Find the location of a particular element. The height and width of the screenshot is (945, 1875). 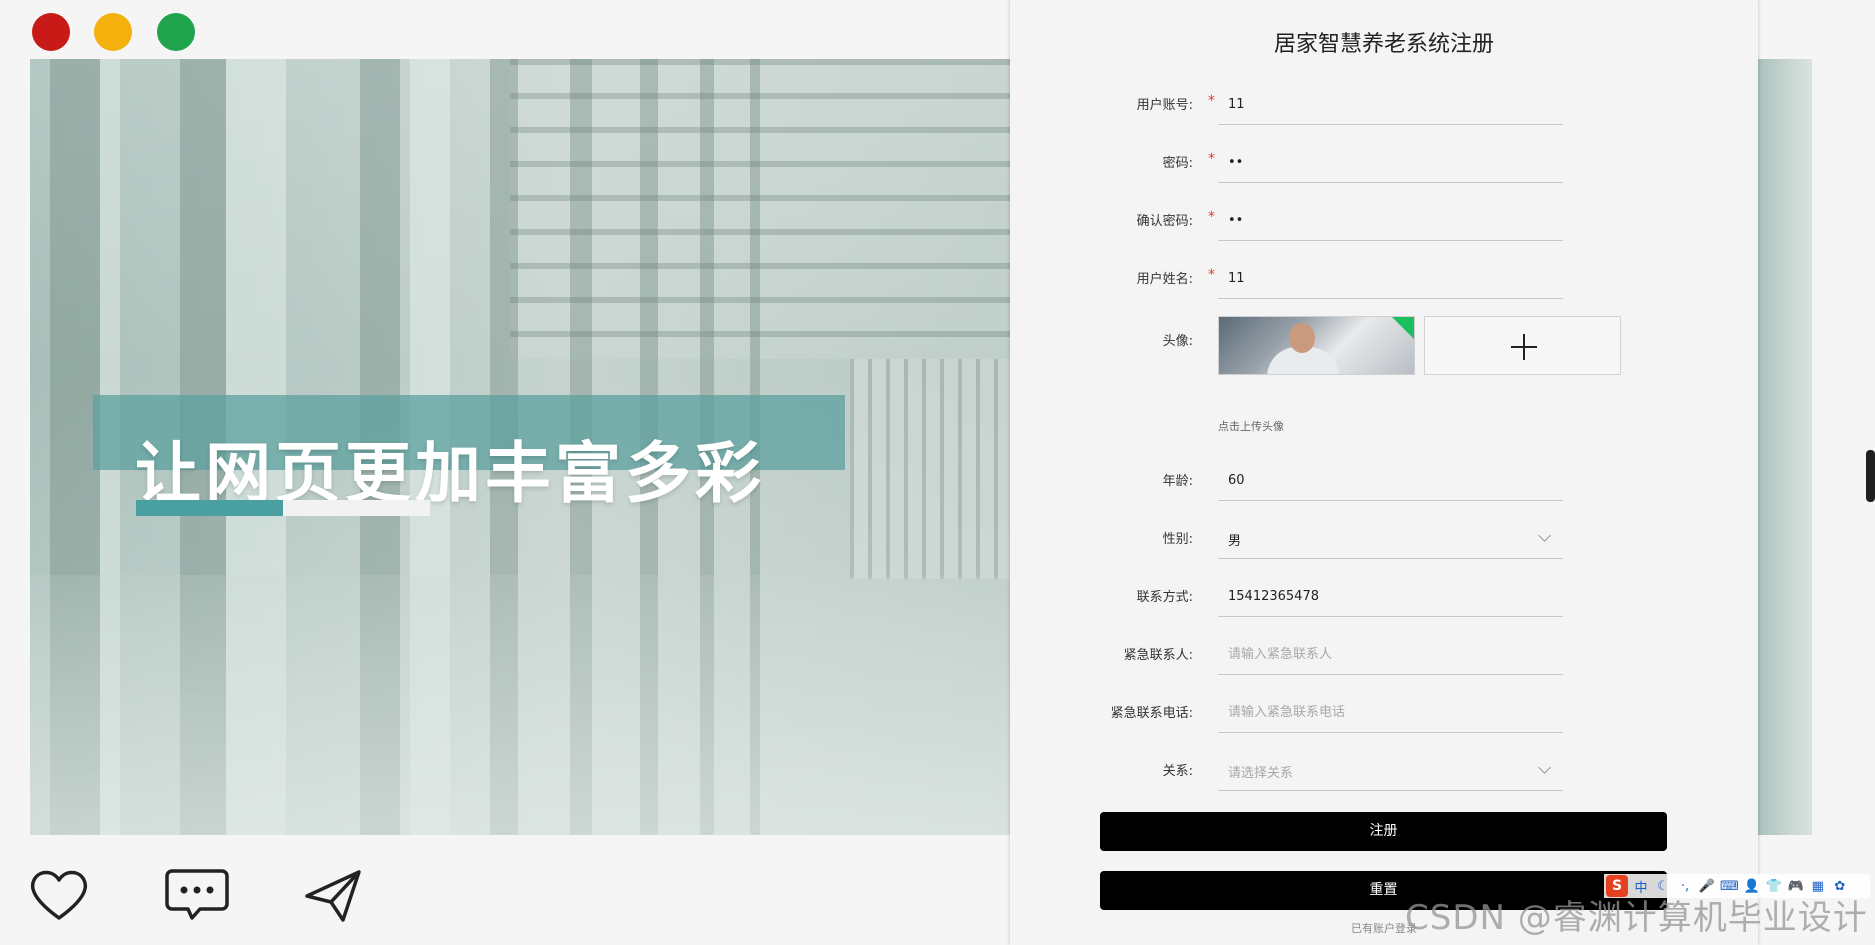

watermark-text: CSDN @睿渊计算机毕业设计 is located at coordinates (1636, 918).